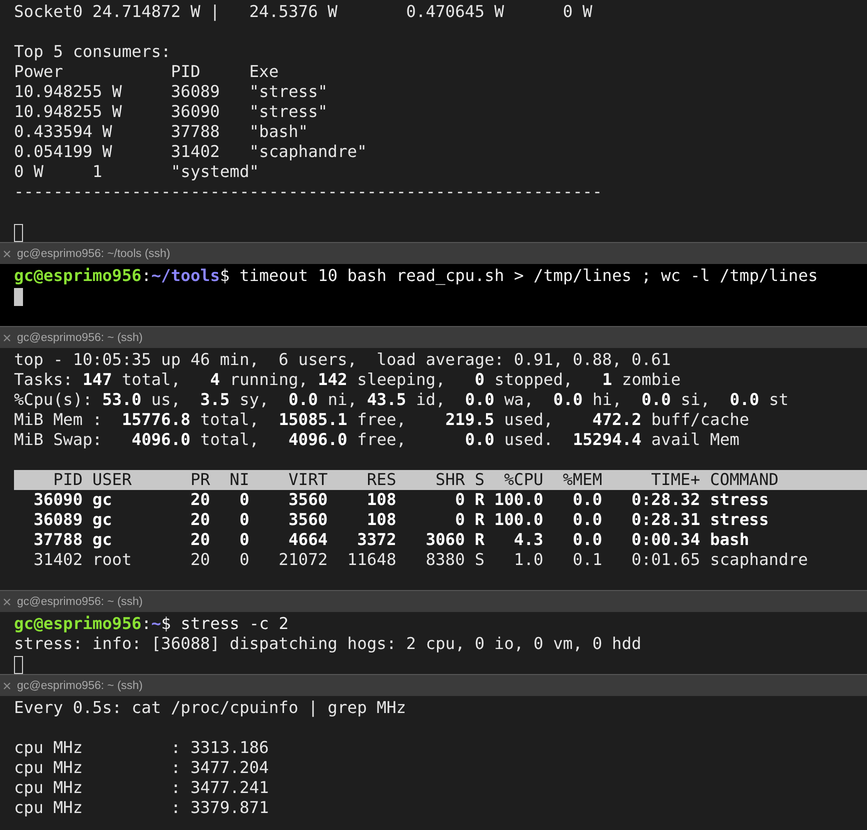  Describe the element at coordinates (420, 560) in the screenshot. I see `terminal-line: 31402 root 20 0 21072 11648 8380 S 1.0 0.1 0:01.65 scaphandre` at that location.